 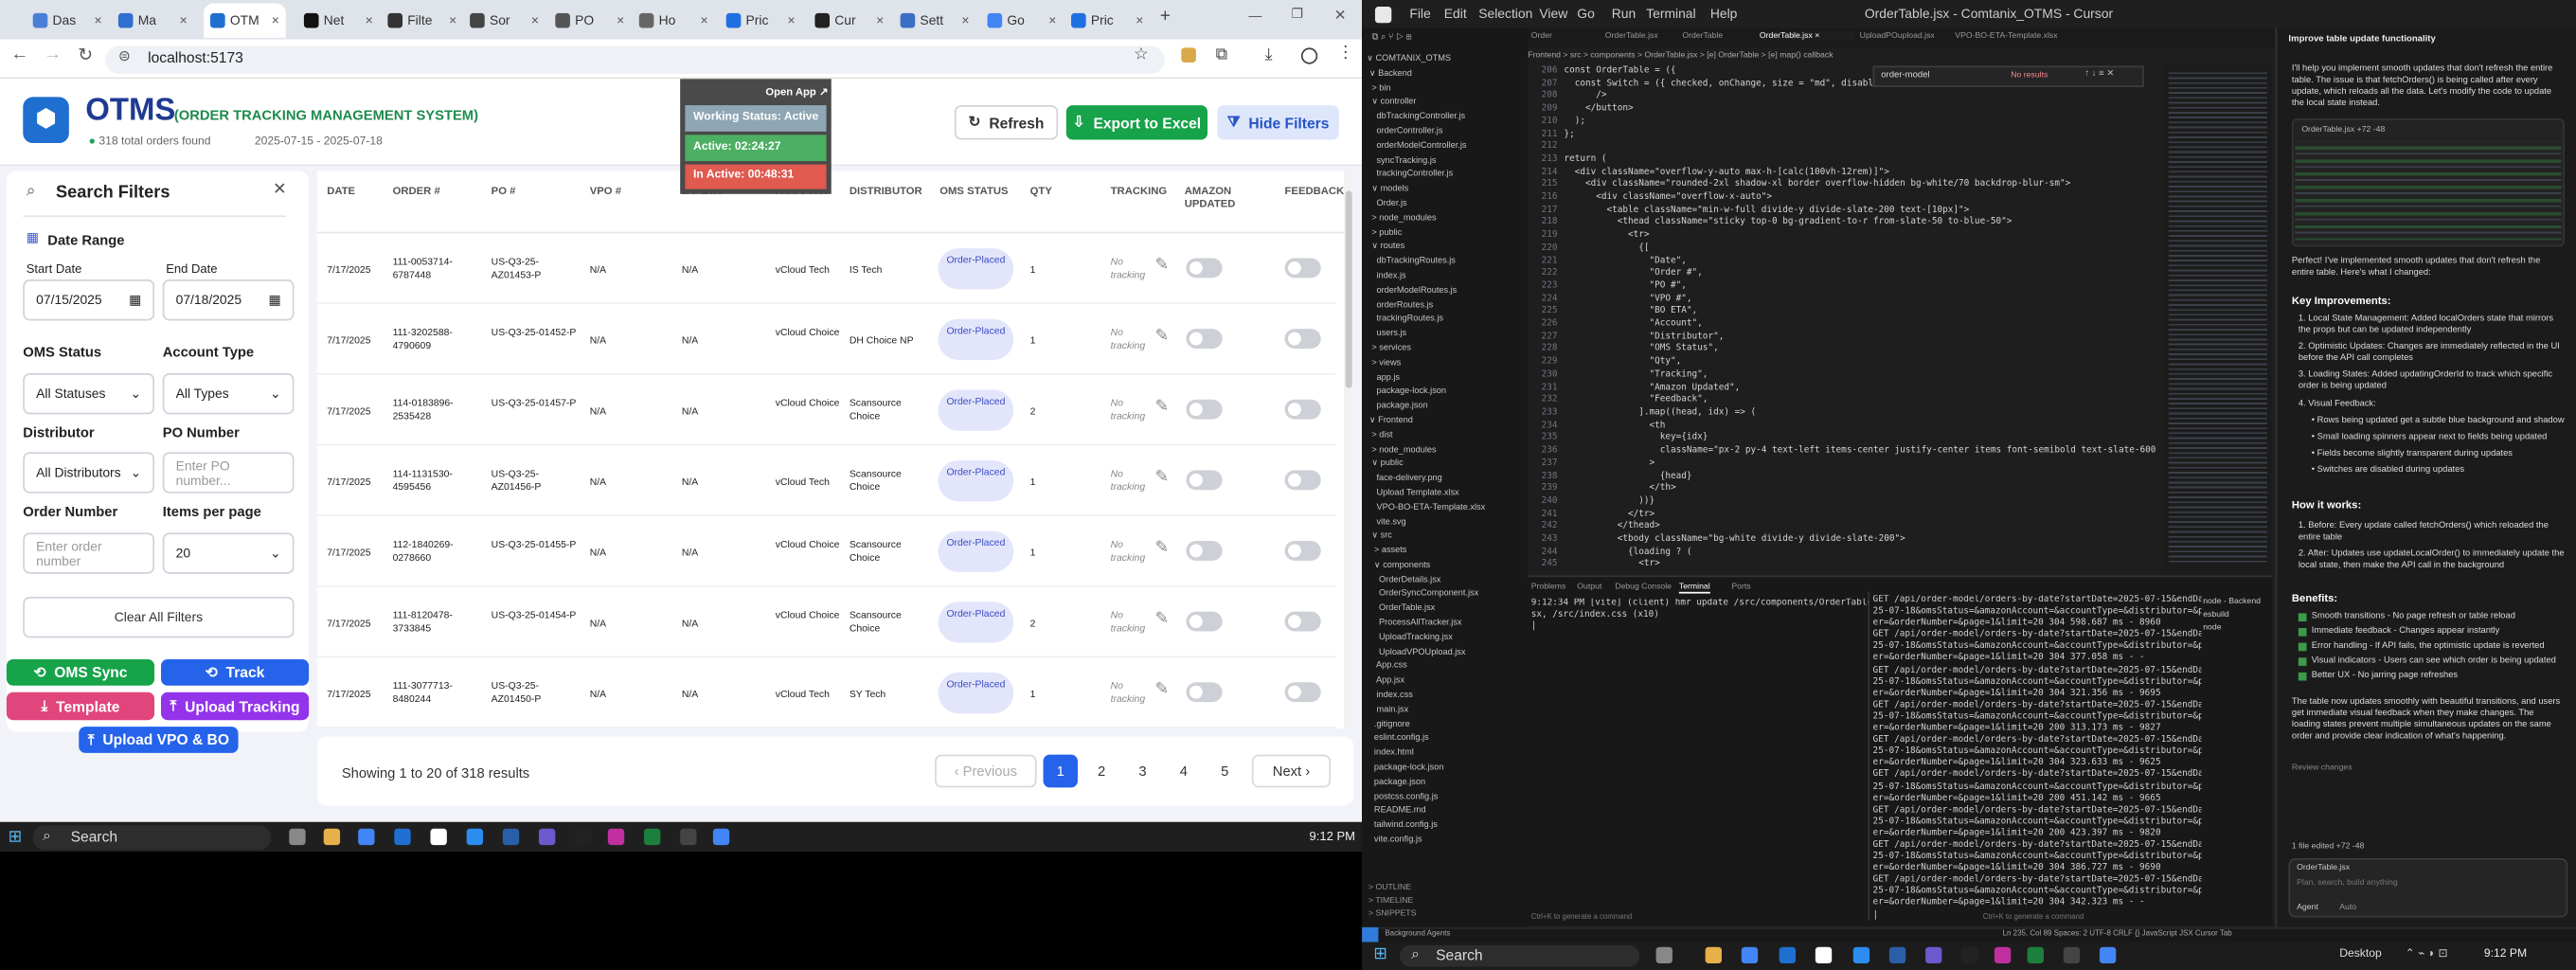 What do you see at coordinates (1718, 36) in the screenshot?
I see `editor-tab: OrderTable` at bounding box center [1718, 36].